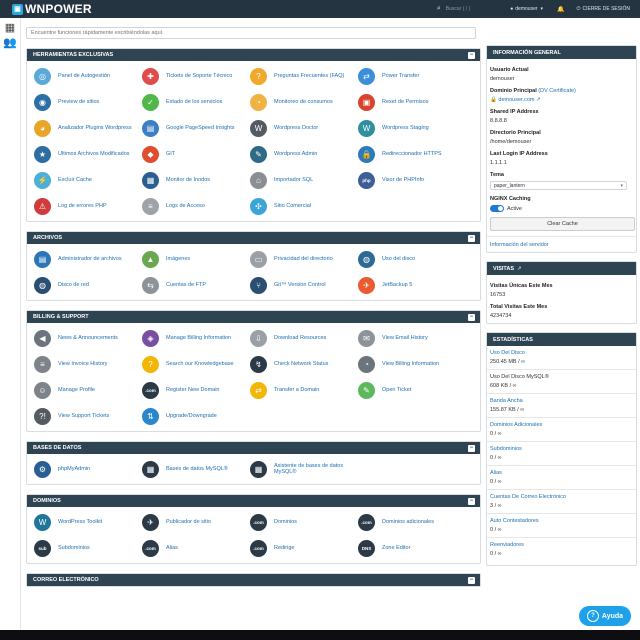 This screenshot has width=640, height=640. What do you see at coordinates (409, 259) in the screenshot?
I see `tool-item: ◍ Uso del disco` at bounding box center [409, 259].